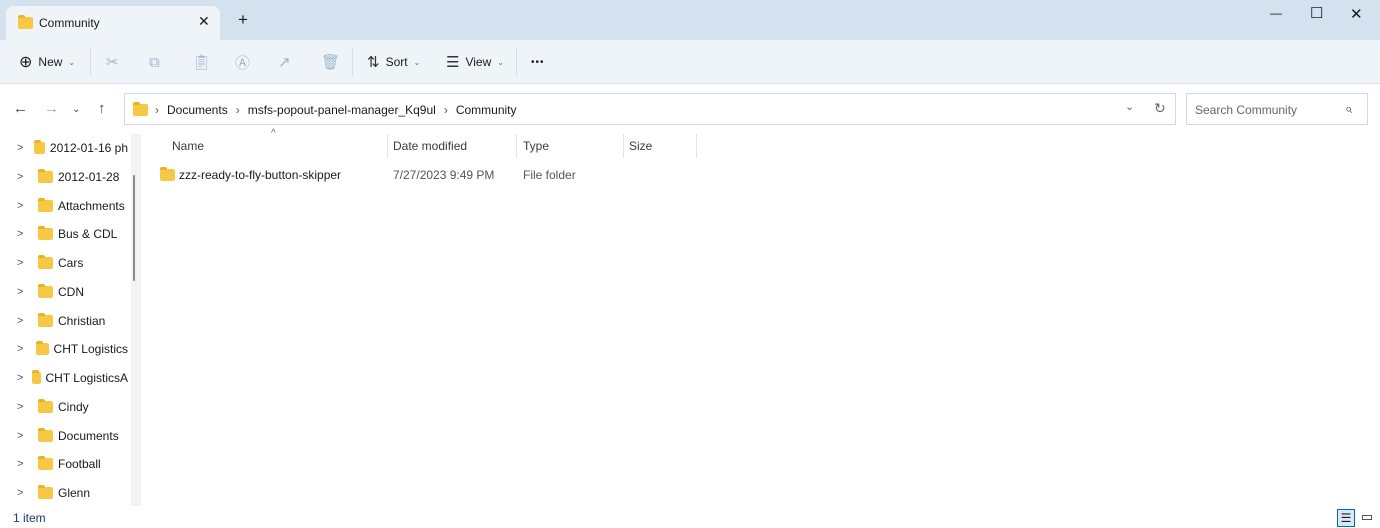 The height and width of the screenshot is (528, 1380). Describe the element at coordinates (136, 320) in the screenshot. I see `sidebar-scrollbar` at that location.